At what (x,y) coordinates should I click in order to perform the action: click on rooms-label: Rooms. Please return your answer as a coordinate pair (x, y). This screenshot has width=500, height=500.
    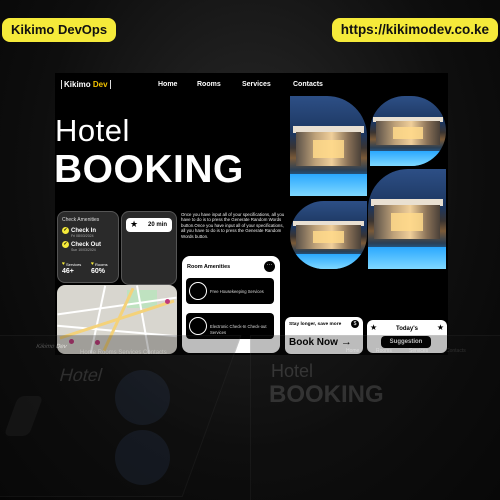
    Looking at the image, I should click on (101, 264).